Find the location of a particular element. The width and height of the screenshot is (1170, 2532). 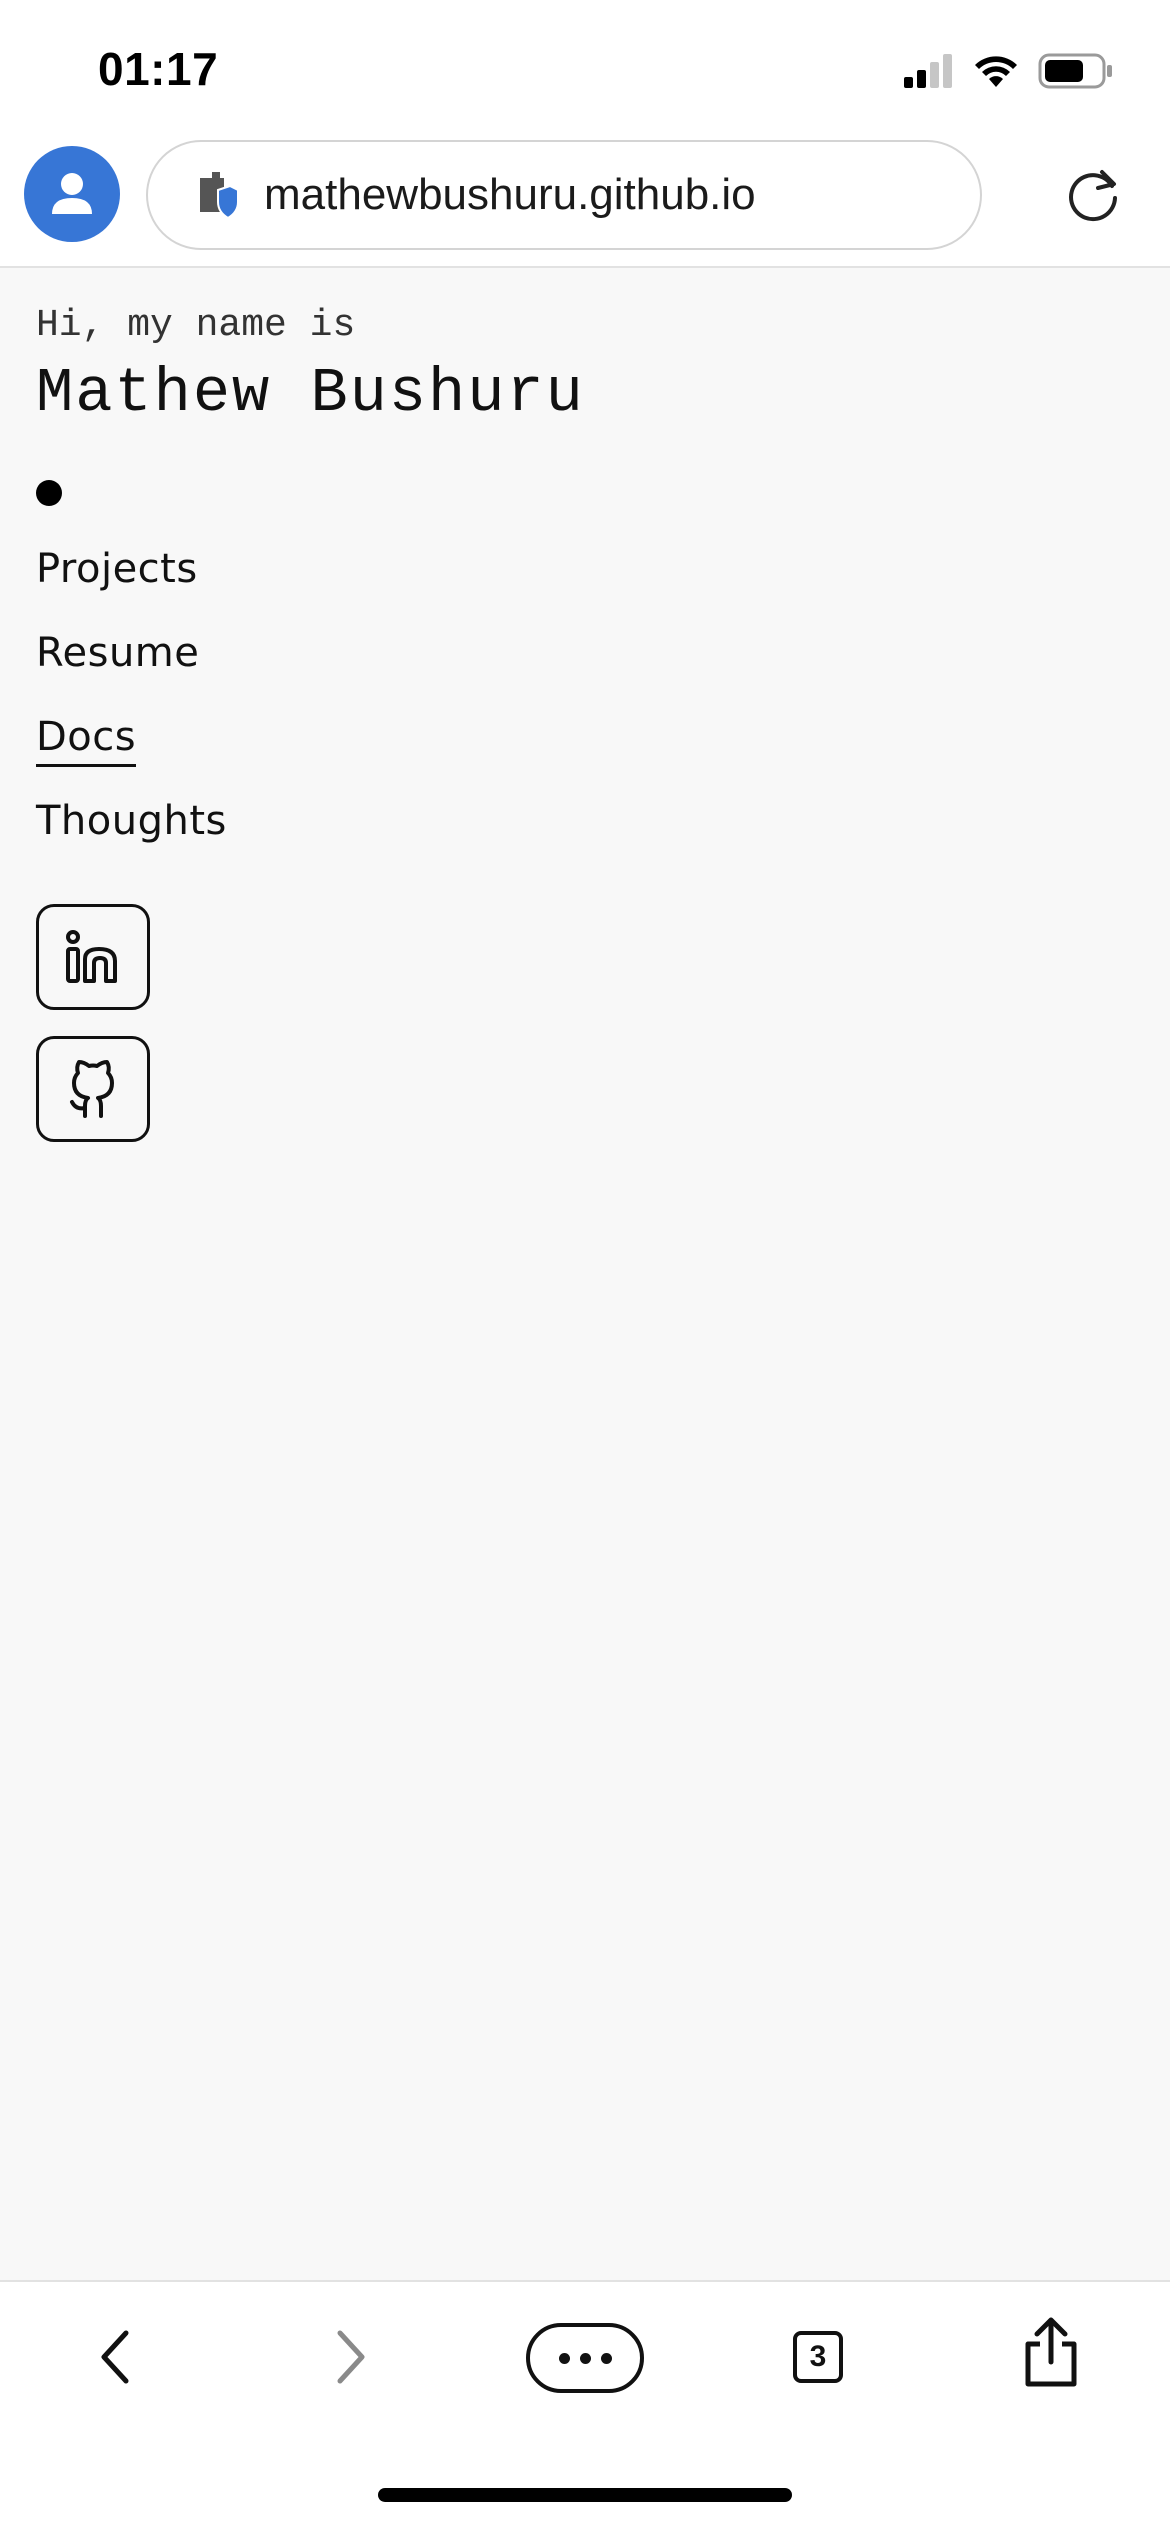

github-button is located at coordinates (93, 1089).